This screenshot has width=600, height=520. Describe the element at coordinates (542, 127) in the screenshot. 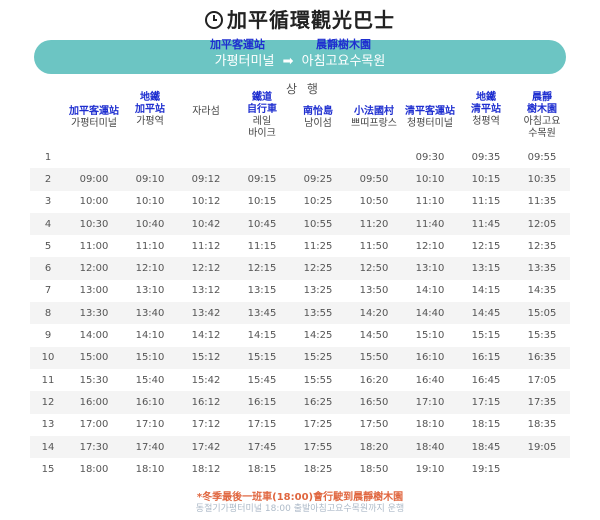

I see `stop-name-ko: 아침고요 수목원` at that location.